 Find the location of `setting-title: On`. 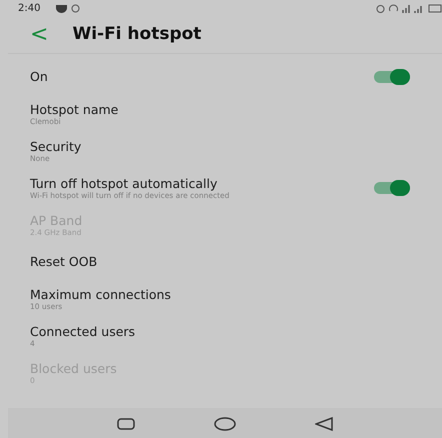

setting-title: On is located at coordinates (202, 76).